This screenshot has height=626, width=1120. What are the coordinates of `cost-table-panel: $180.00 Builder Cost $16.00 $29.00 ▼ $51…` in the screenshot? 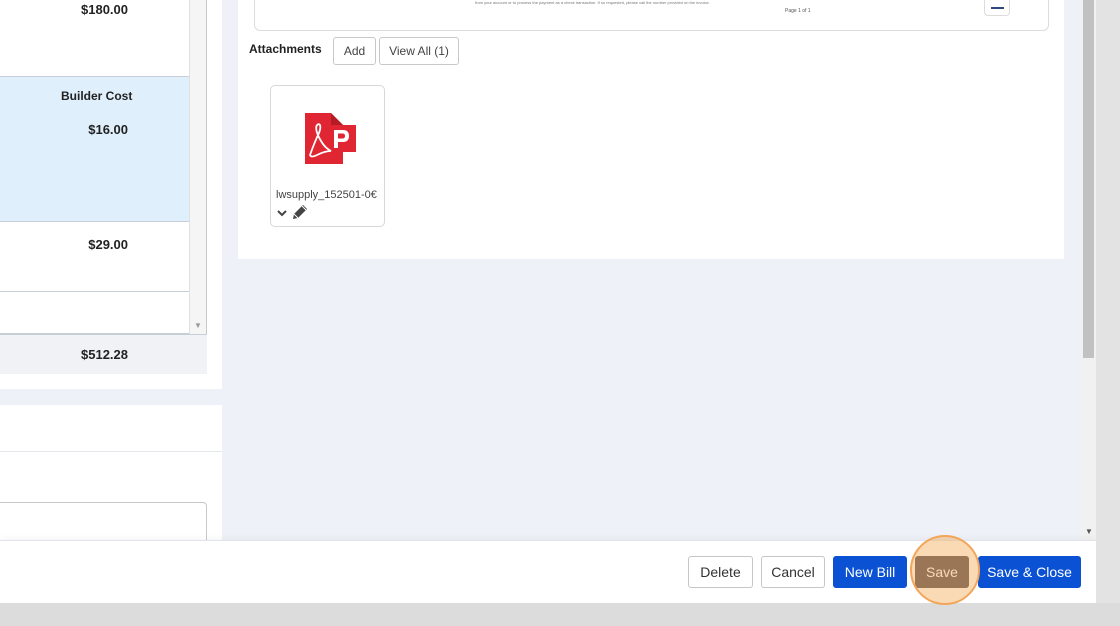 It's located at (111, 194).